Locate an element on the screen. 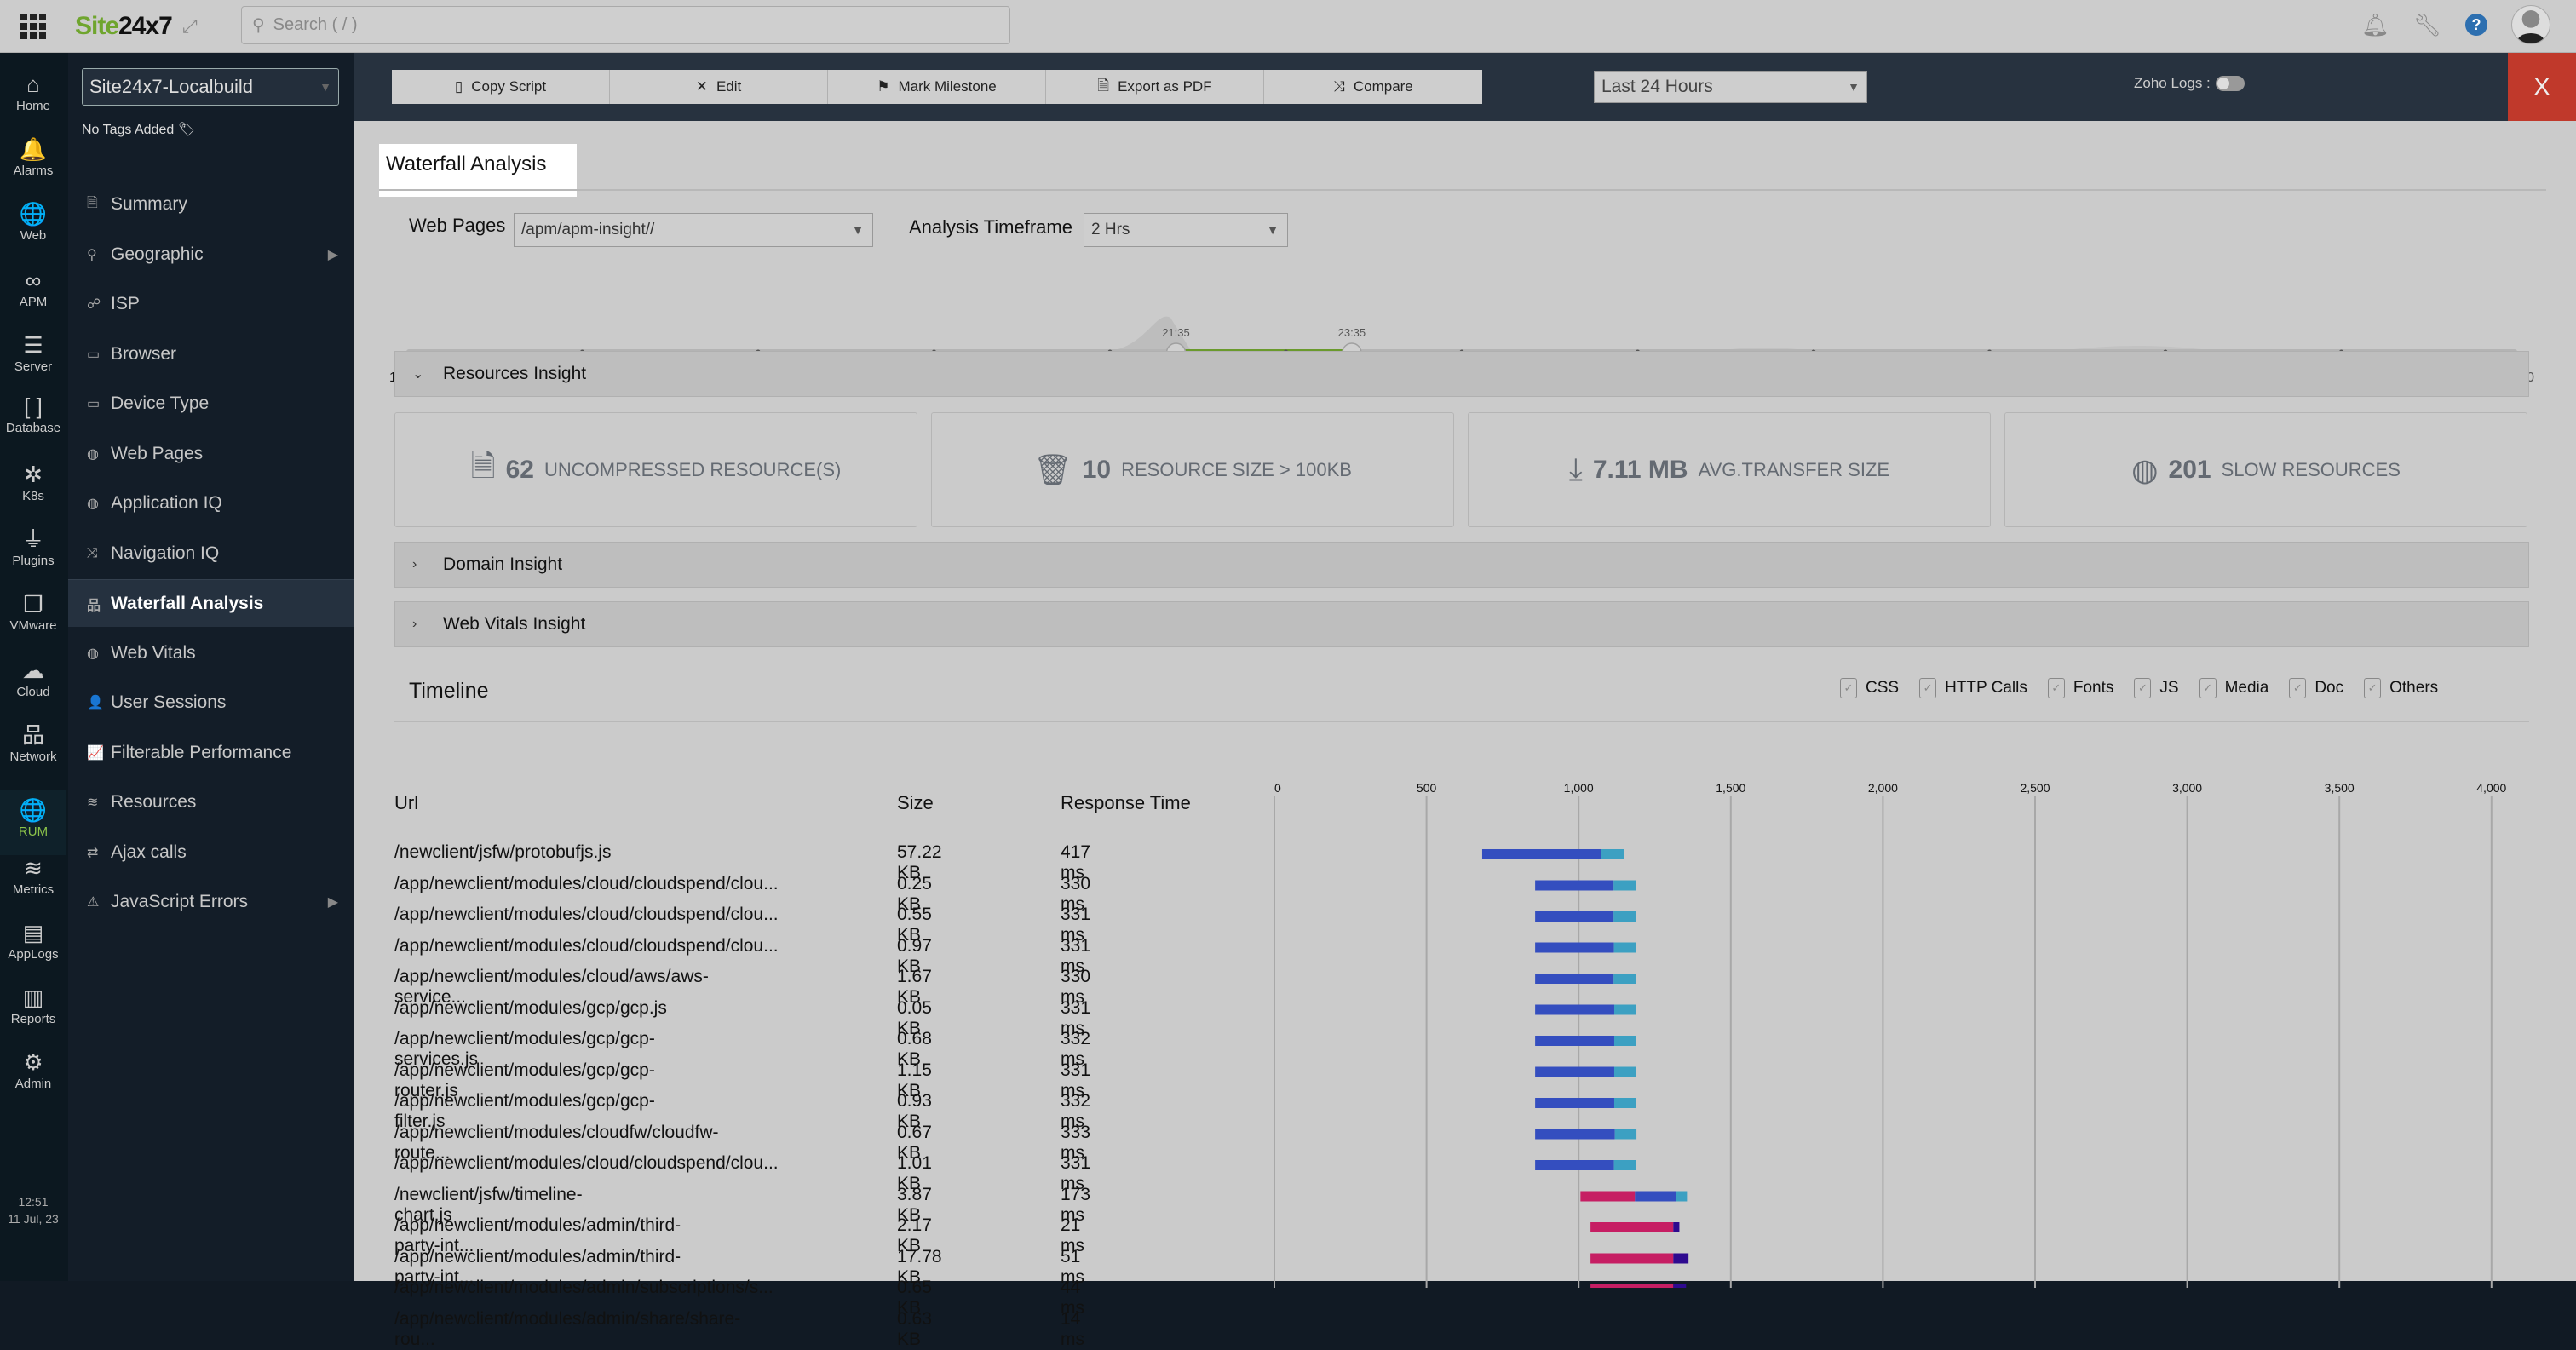 Image resolution: width=2576 pixels, height=1350 pixels. nav-server: ☰ Server is located at coordinates (33, 353).